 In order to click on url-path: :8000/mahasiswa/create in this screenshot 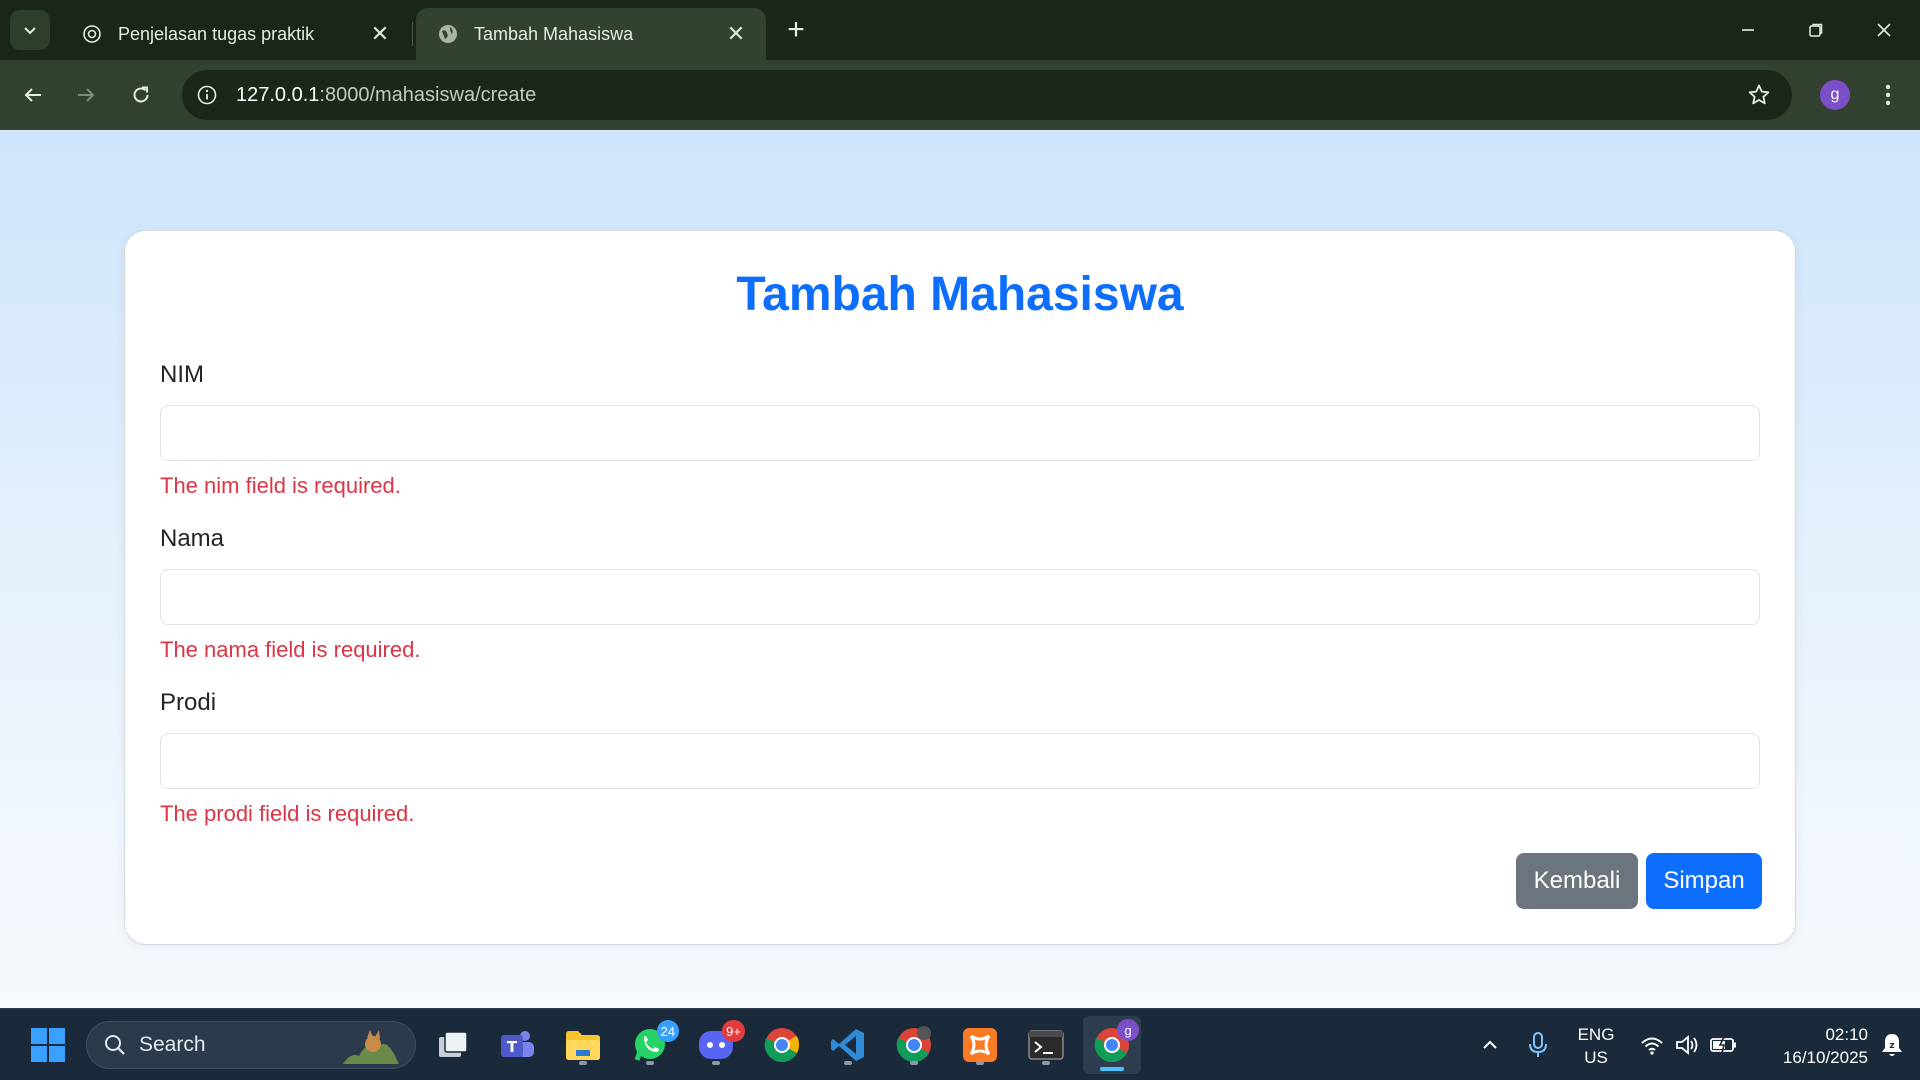, I will do `click(428, 94)`.